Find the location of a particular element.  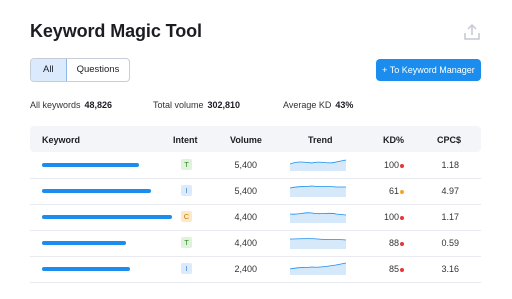

header-trend: Trend is located at coordinates (320, 140).